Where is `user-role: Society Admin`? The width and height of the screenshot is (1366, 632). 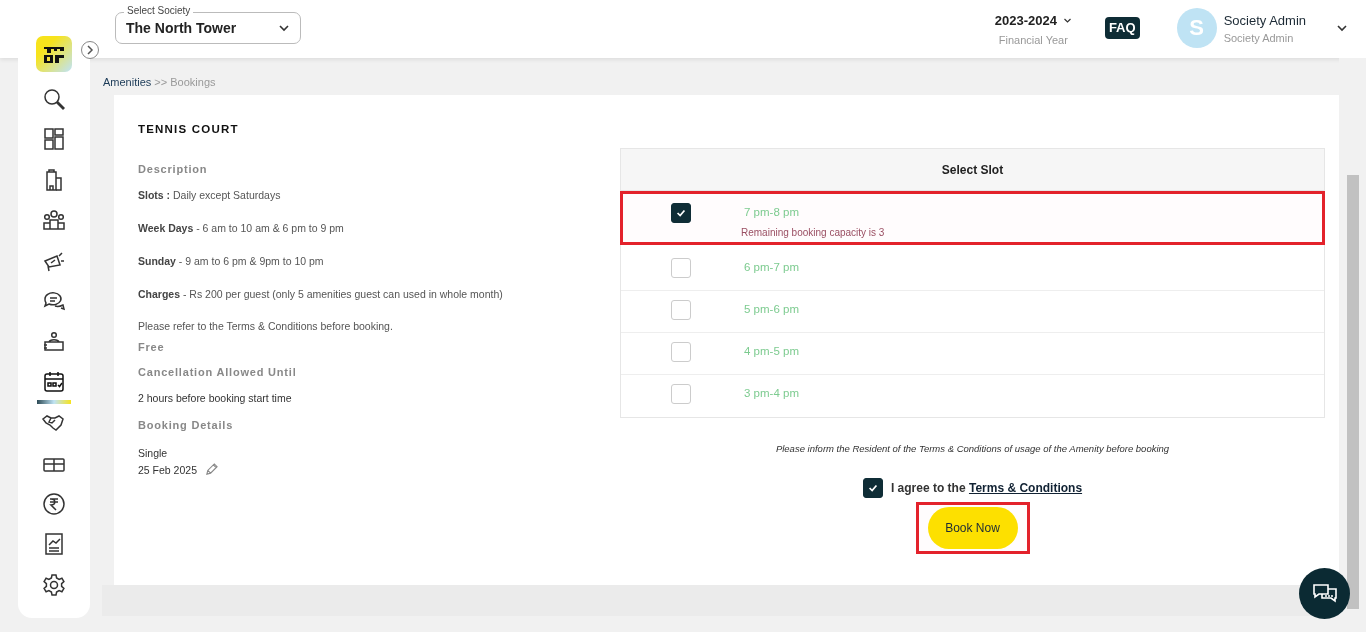 user-role: Society Admin is located at coordinates (1259, 37).